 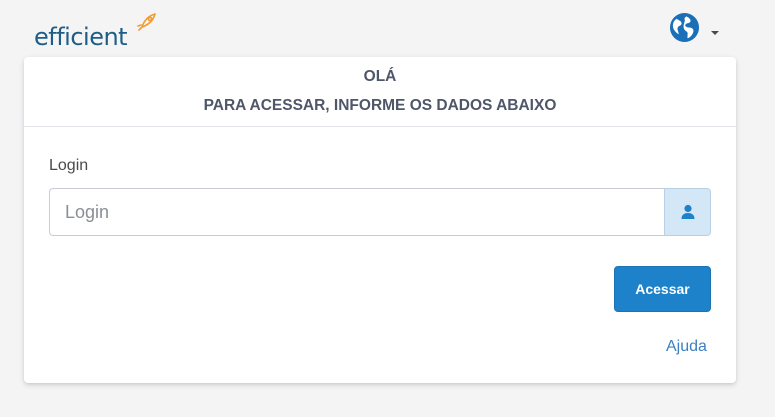 What do you see at coordinates (715, 33) in the screenshot?
I see `caret-down-icon` at bounding box center [715, 33].